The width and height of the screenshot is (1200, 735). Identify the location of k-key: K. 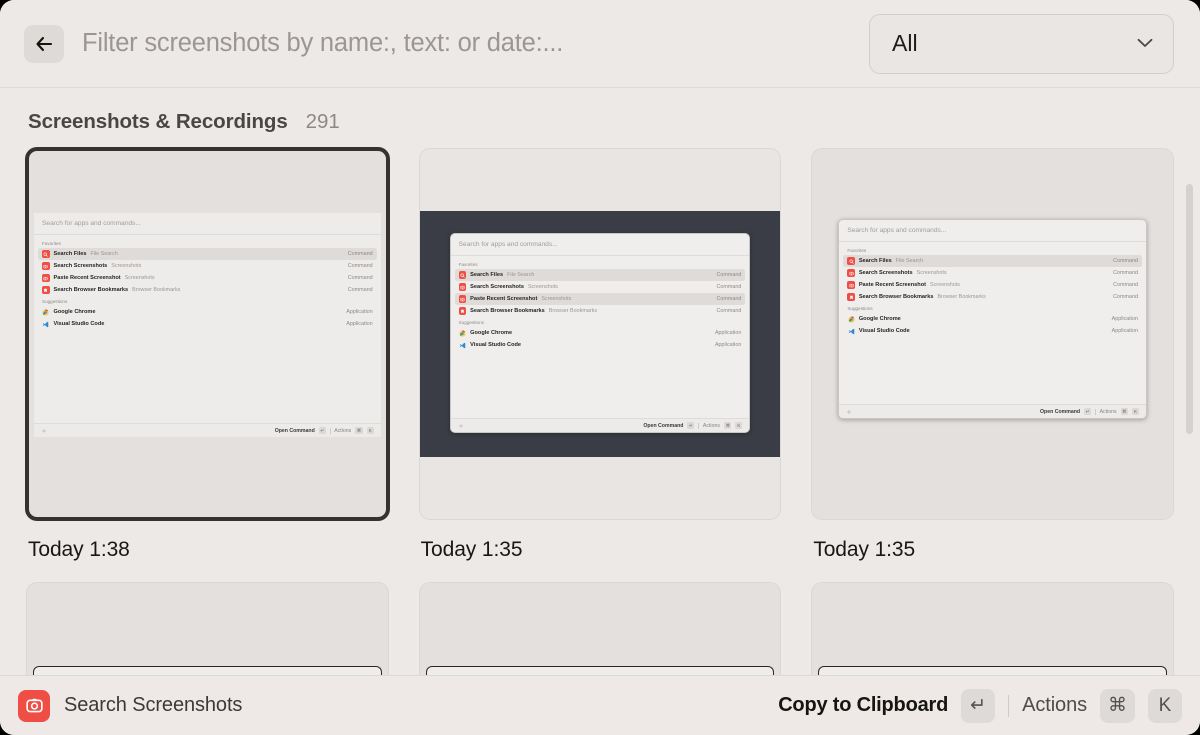
(1165, 705).